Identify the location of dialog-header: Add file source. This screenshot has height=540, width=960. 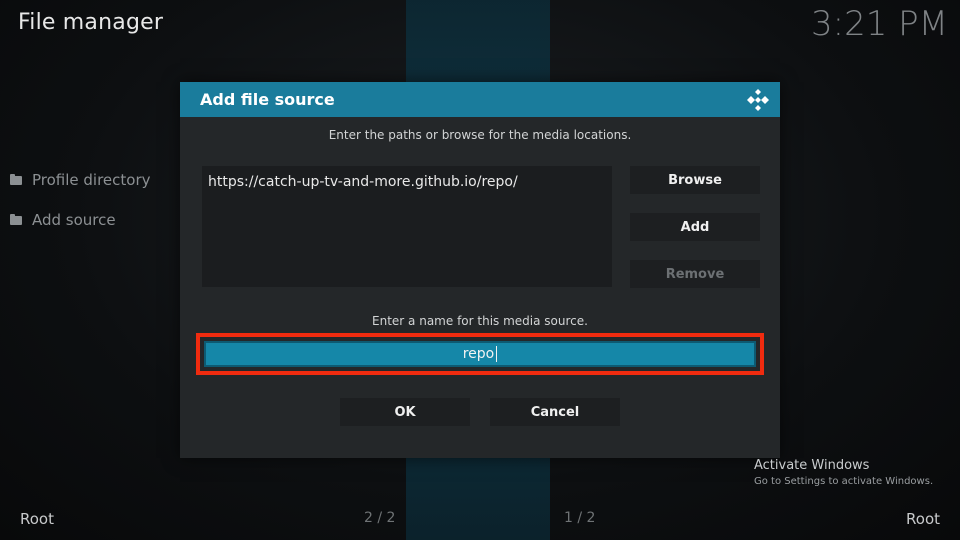
(480, 99).